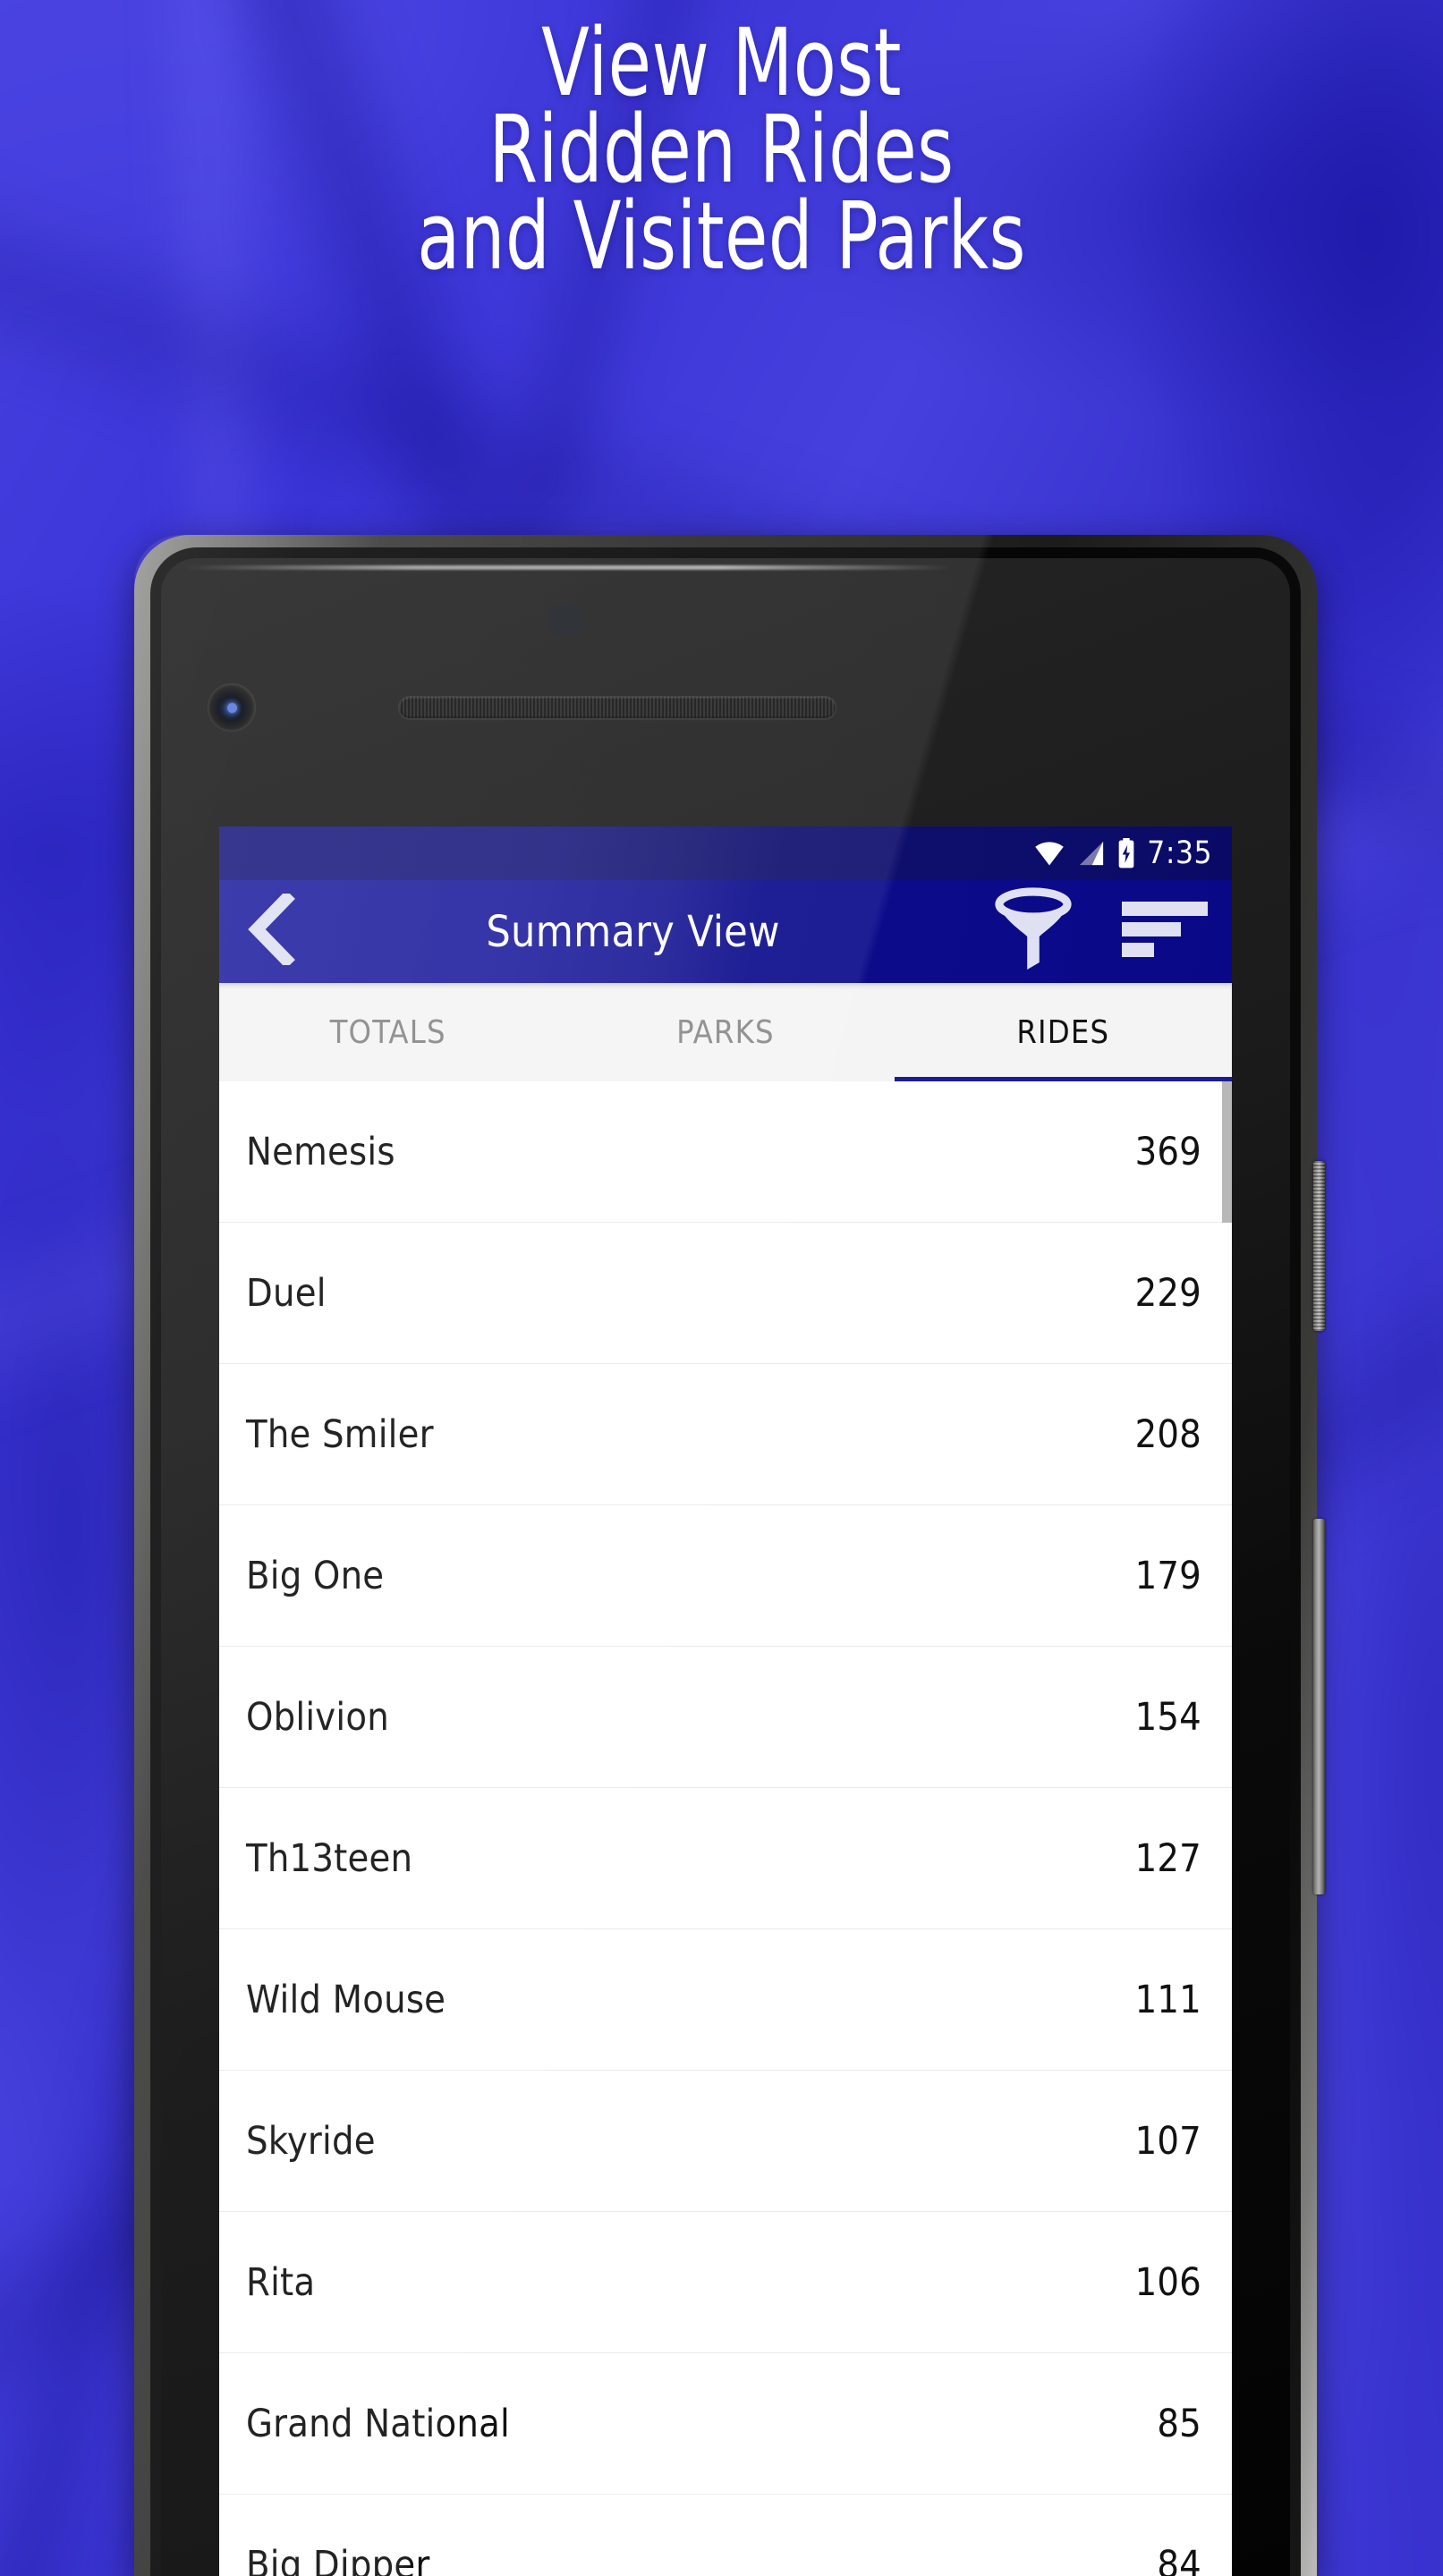 This screenshot has height=2576, width=1443. What do you see at coordinates (566, 620) in the screenshot?
I see `proximity-sensor-icon` at bounding box center [566, 620].